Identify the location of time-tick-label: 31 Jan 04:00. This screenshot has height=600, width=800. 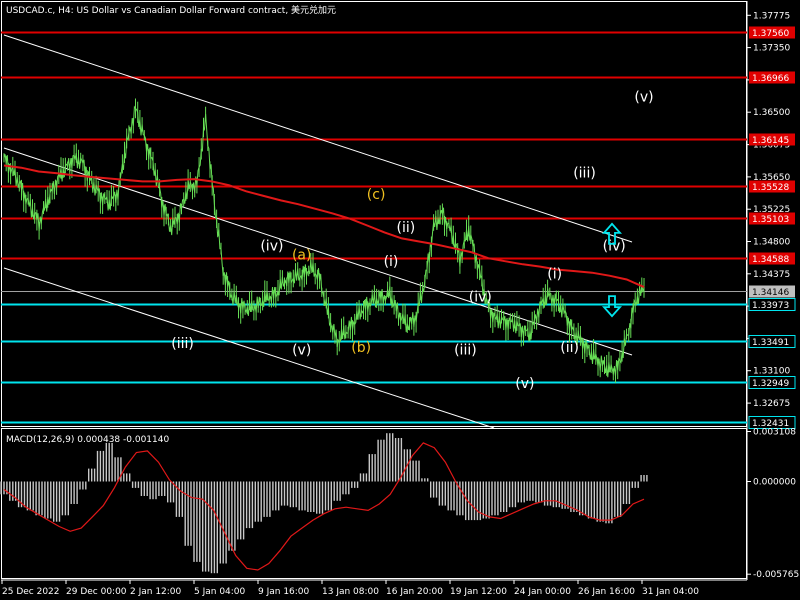
(670, 592).